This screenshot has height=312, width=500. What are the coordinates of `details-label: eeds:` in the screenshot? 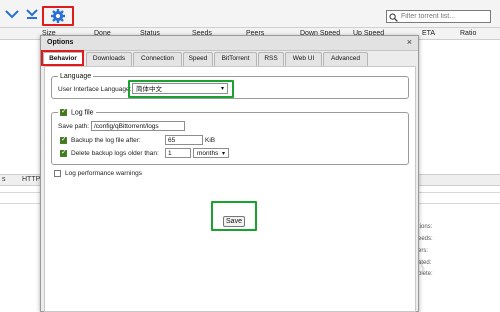 It's located at (425, 239).